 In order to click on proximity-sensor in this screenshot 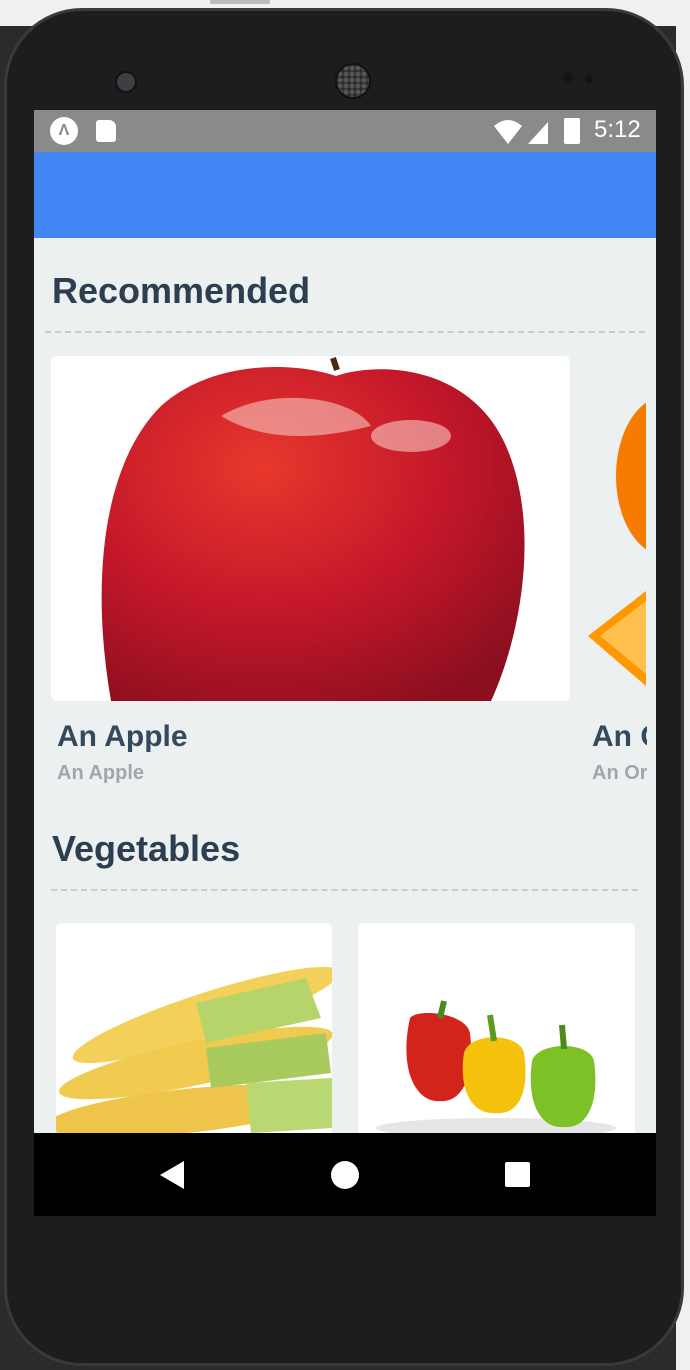, I will do `click(568, 78)`.